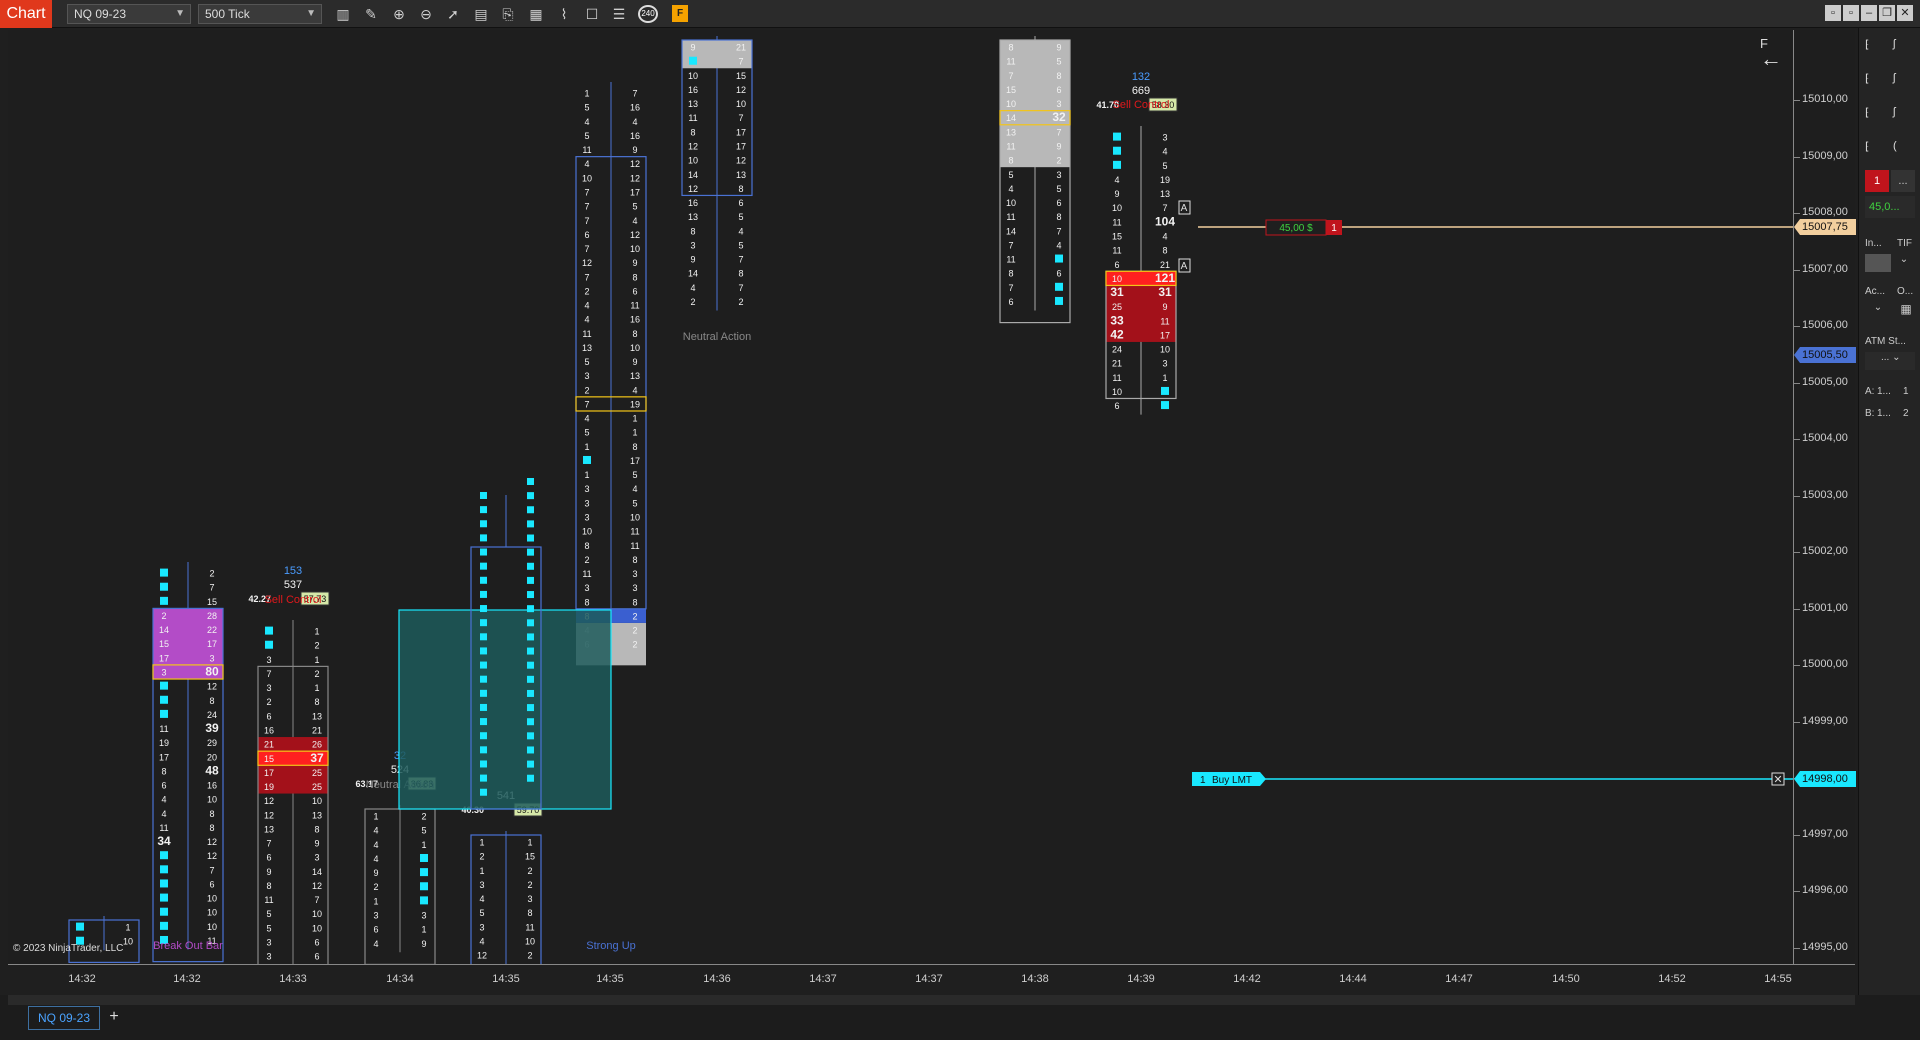 The height and width of the screenshot is (1040, 1920). What do you see at coordinates (634, 631) in the screenshot?
I see `volume-cell: 2` at bounding box center [634, 631].